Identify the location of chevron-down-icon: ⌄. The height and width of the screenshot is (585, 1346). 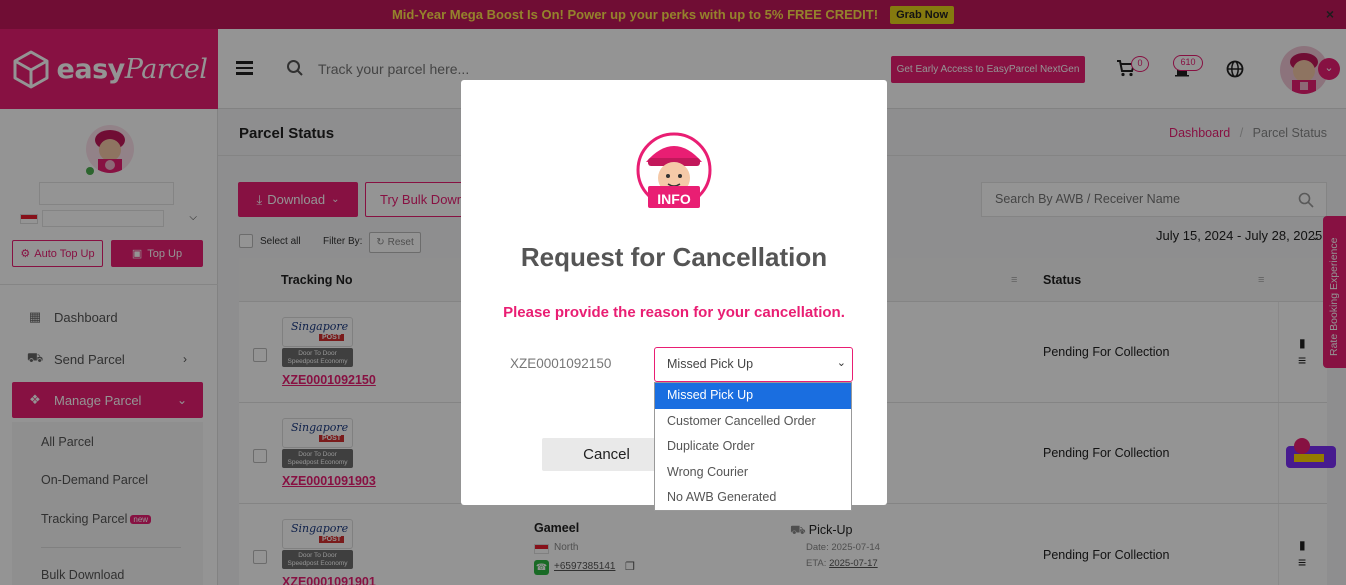
(841, 363).